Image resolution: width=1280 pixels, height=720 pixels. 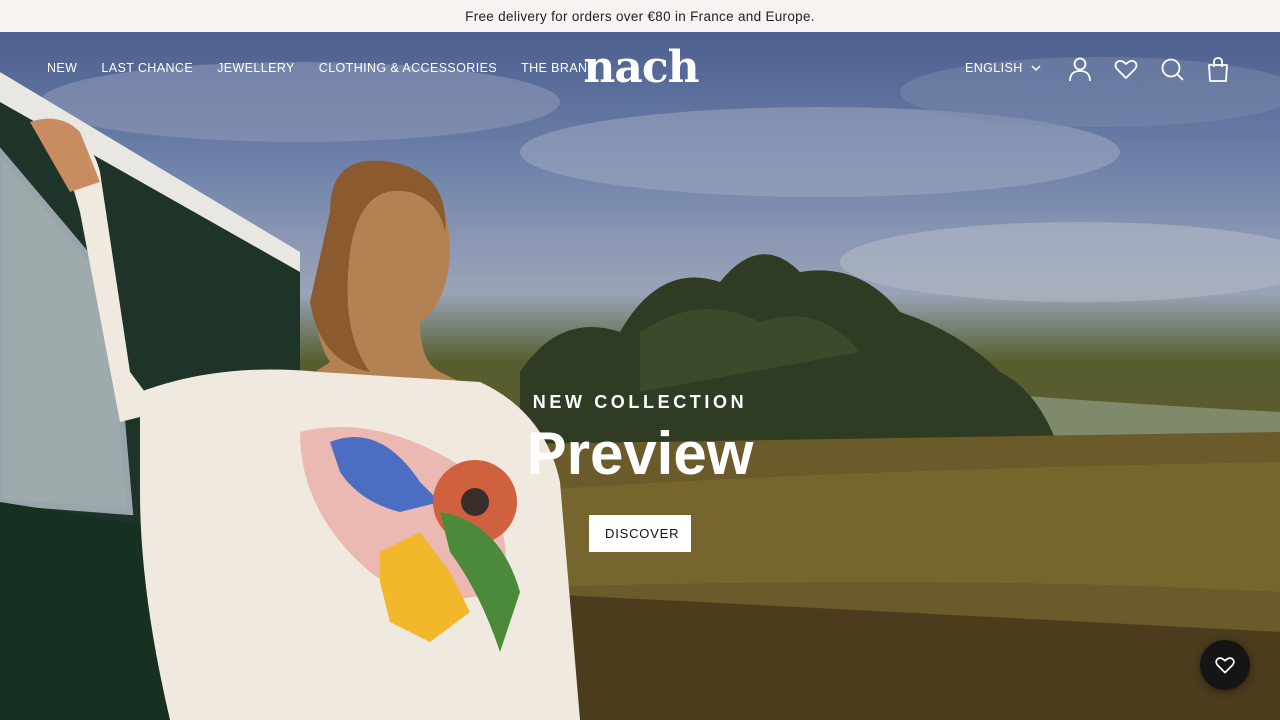 I want to click on discover-button: DISCOVER, so click(x=640, y=533).